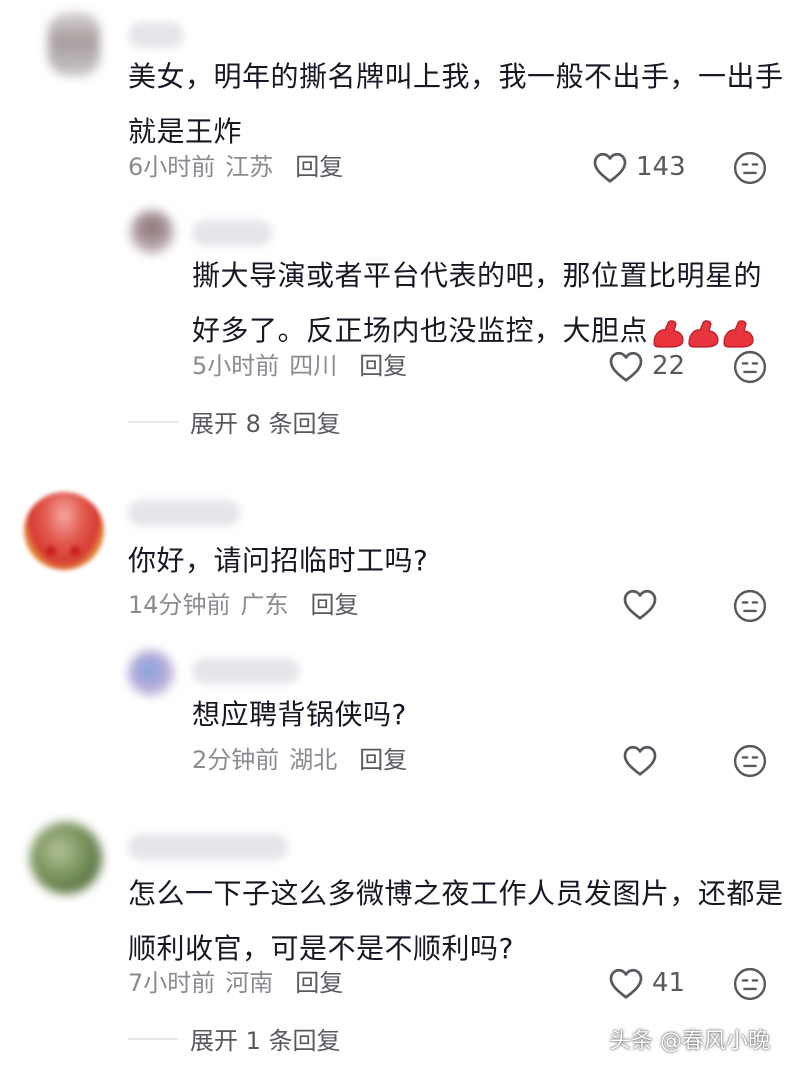 This screenshot has height=1073, width=800. I want to click on comment-meta: 5小时前 四川 回复, so click(299, 366).